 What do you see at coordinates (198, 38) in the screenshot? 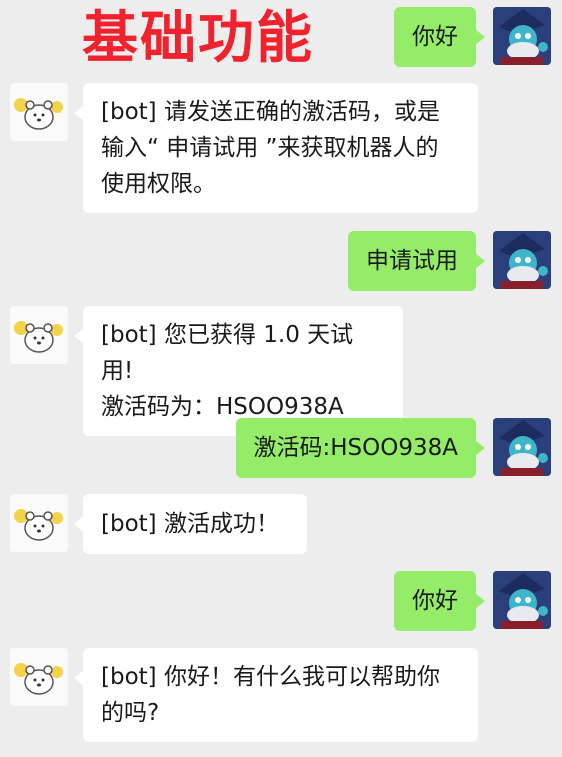
I see `page-title: 基础功能` at bounding box center [198, 38].